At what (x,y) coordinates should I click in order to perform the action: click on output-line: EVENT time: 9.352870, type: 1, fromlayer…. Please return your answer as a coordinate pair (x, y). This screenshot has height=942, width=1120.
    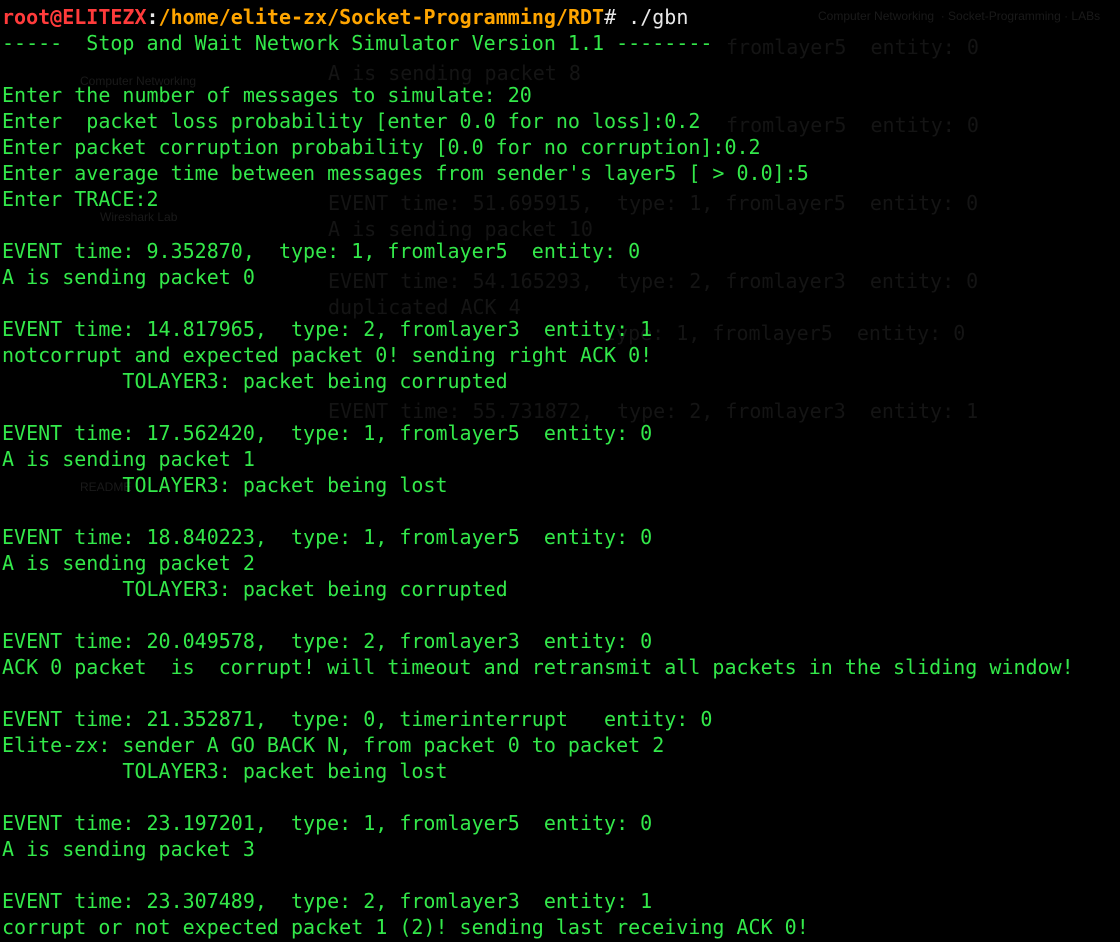
    Looking at the image, I should click on (321, 251).